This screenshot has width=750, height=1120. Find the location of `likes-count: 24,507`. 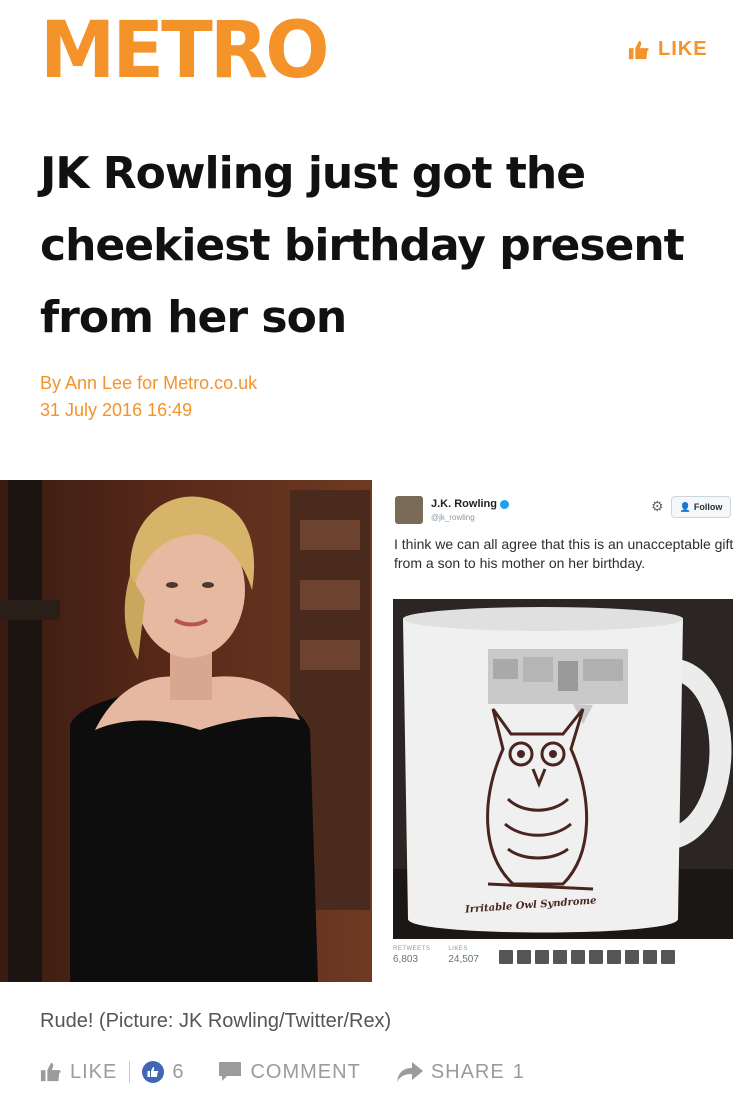

likes-count: 24,507 is located at coordinates (463, 959).